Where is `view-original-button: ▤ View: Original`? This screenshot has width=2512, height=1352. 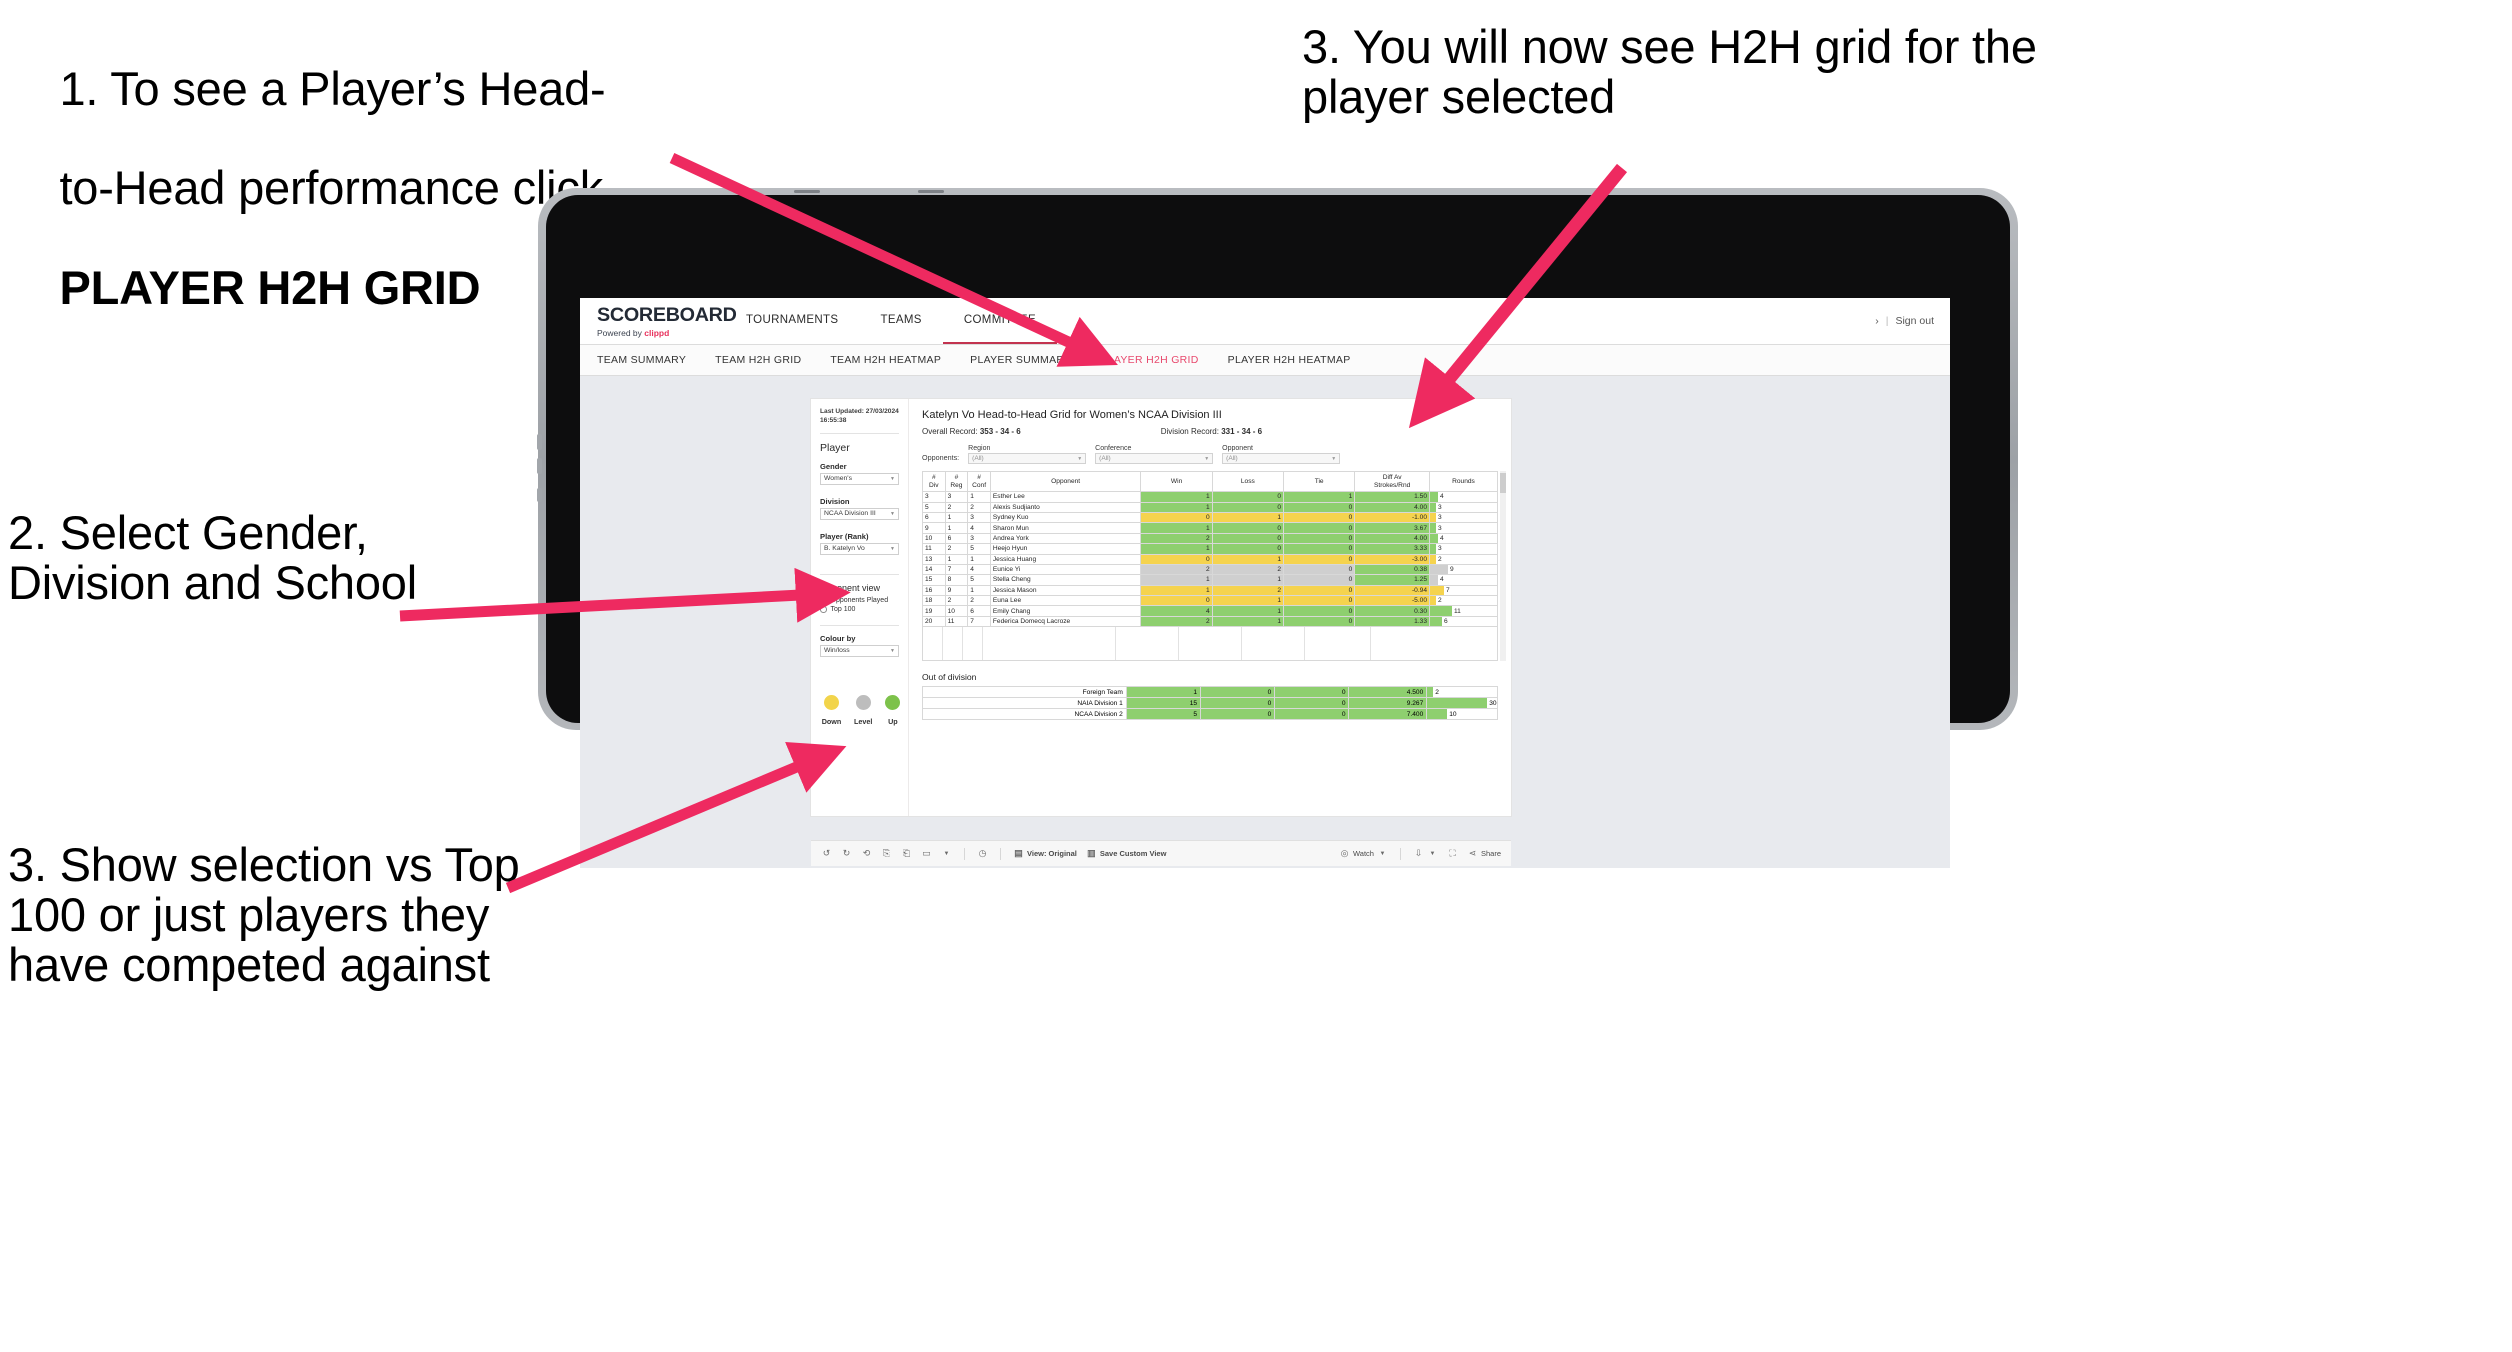 view-original-button: ▤ View: Original is located at coordinates (1045, 853).